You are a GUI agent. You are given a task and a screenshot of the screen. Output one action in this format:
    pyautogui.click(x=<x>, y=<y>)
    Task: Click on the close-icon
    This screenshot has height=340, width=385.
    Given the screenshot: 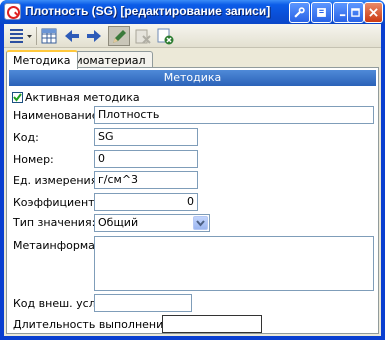 What is the action you would take?
    pyautogui.click(x=373, y=12)
    